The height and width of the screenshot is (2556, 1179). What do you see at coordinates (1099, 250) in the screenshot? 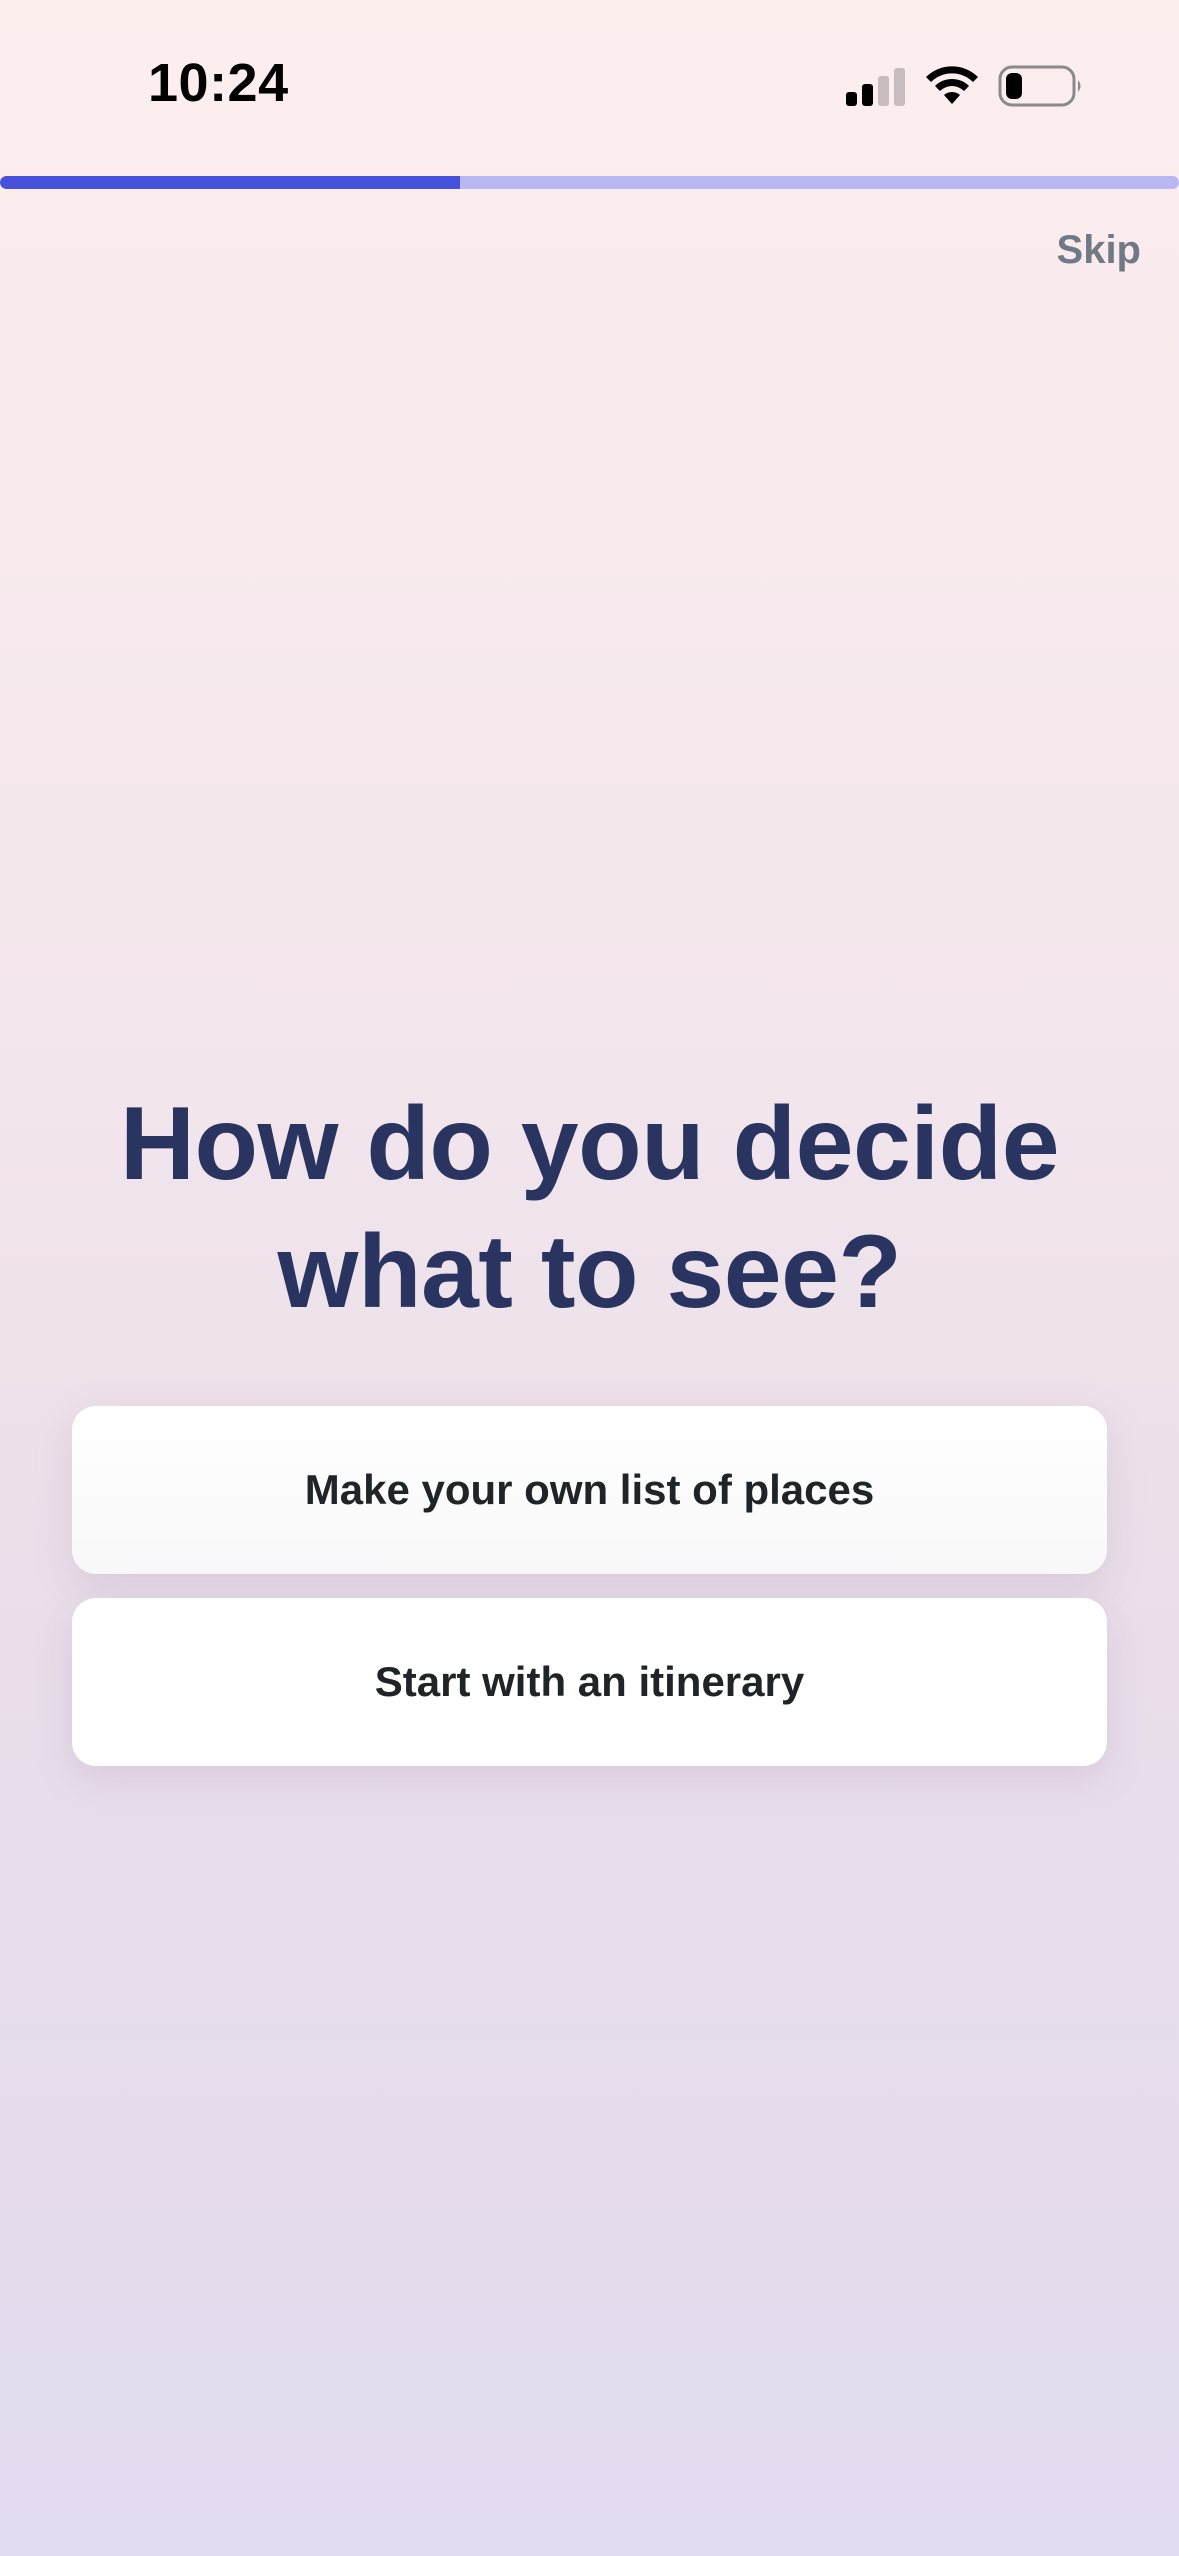
I see `skip-button: Skip` at bounding box center [1099, 250].